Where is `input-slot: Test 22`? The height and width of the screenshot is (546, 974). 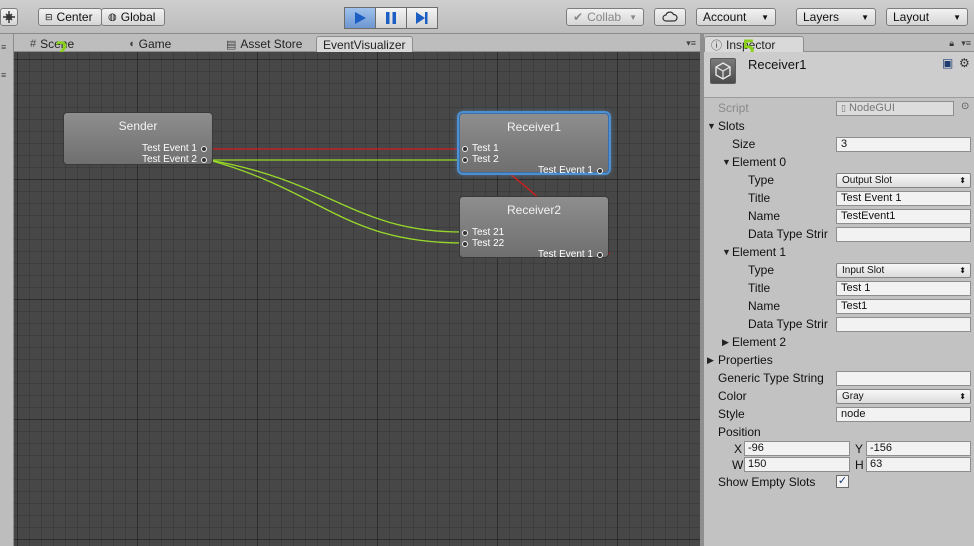
input-slot: Test 22 is located at coordinates (483, 243).